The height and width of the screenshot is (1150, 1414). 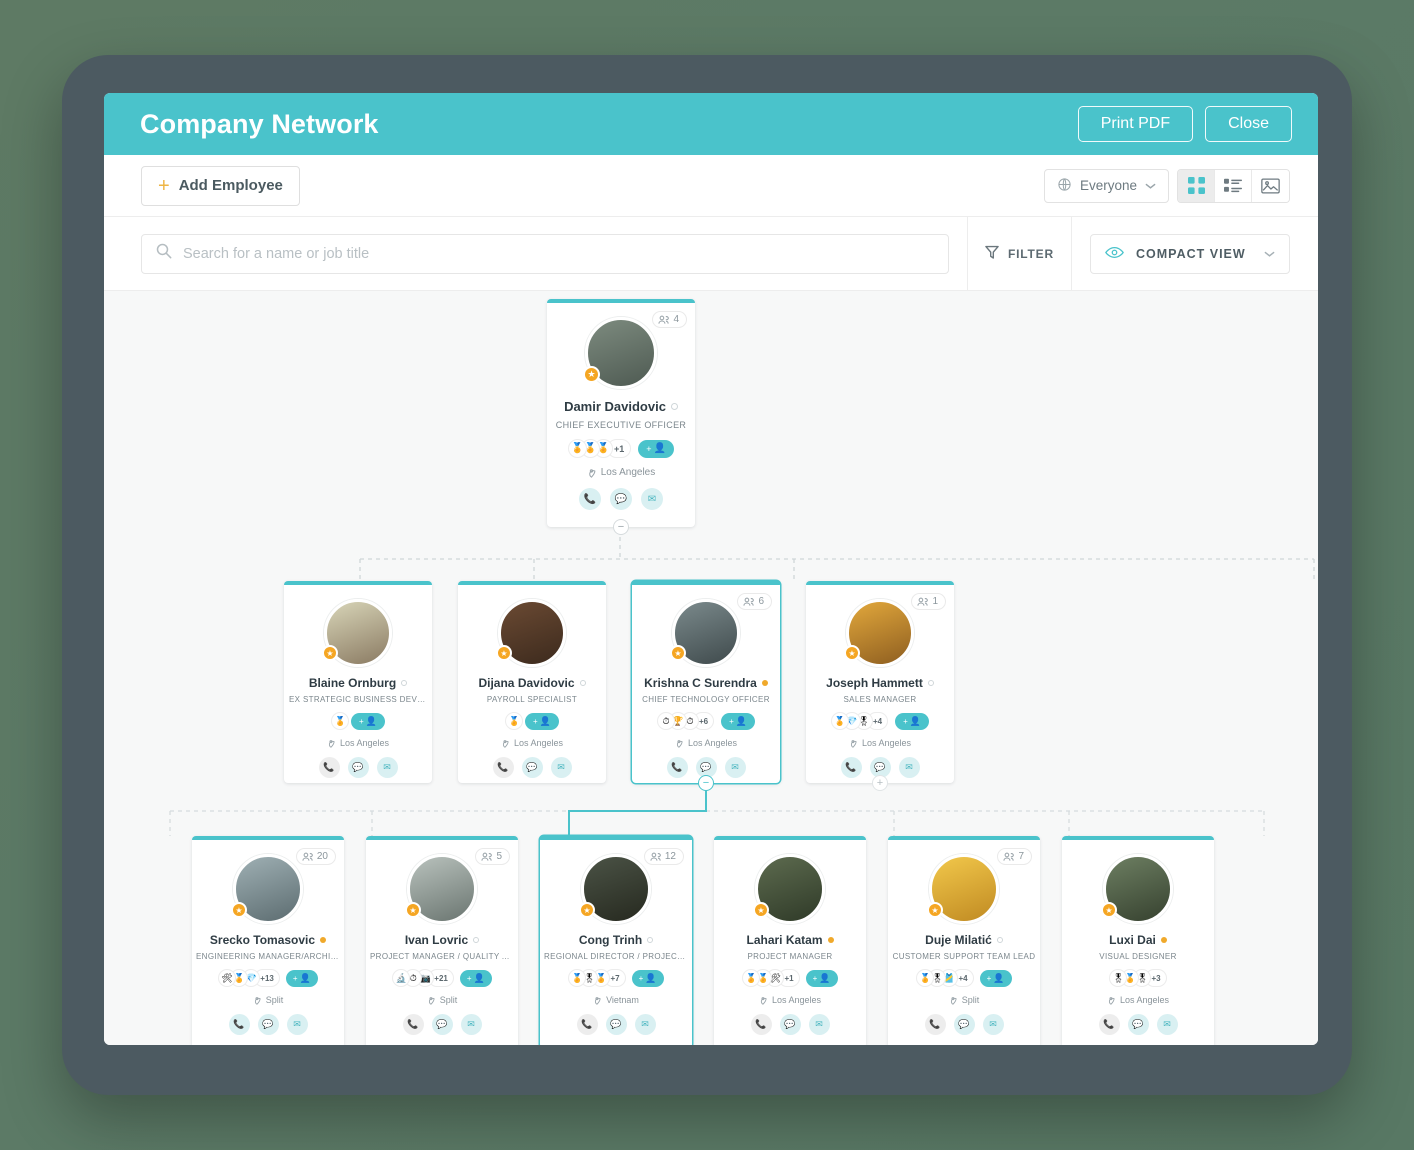 What do you see at coordinates (880, 783) in the screenshot?
I see `expand-toggle-button: +` at bounding box center [880, 783].